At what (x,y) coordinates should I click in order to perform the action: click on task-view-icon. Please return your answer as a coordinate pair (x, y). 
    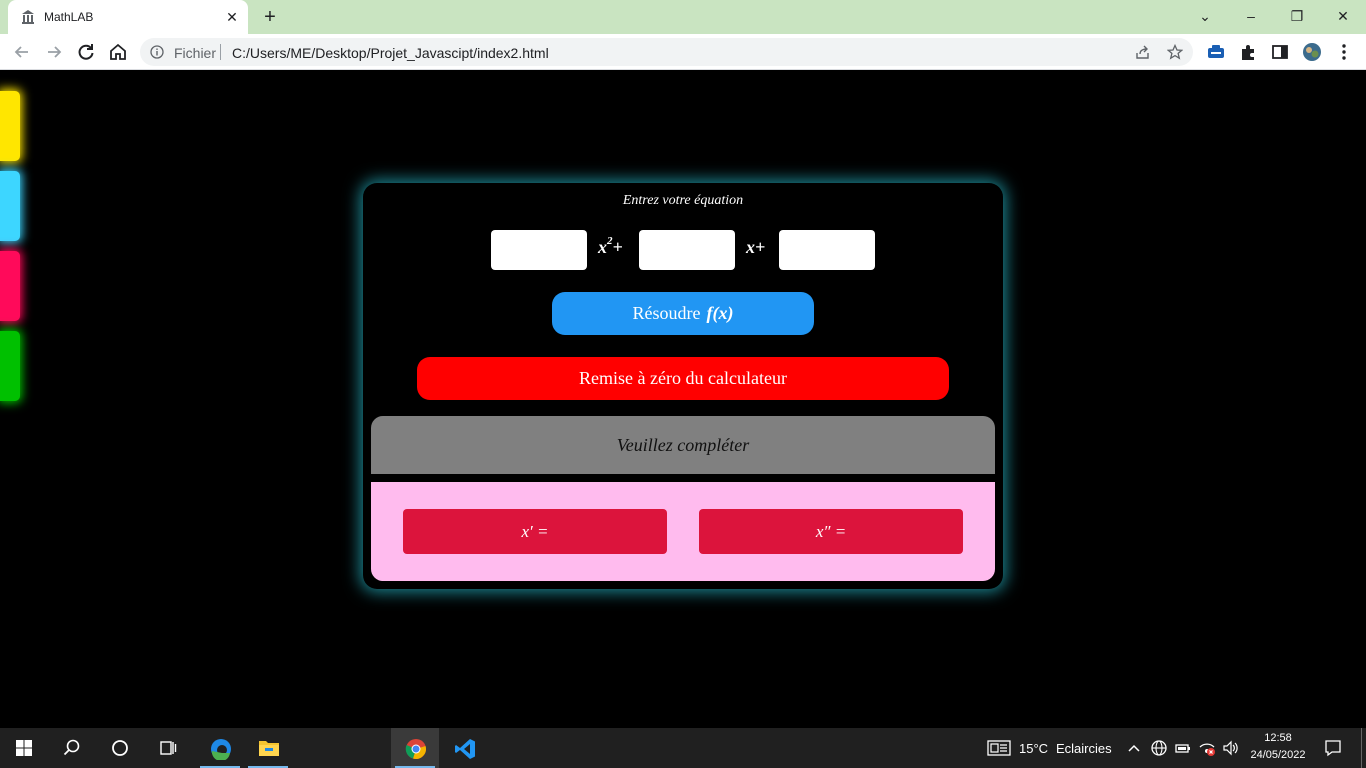
    Looking at the image, I should click on (168, 748).